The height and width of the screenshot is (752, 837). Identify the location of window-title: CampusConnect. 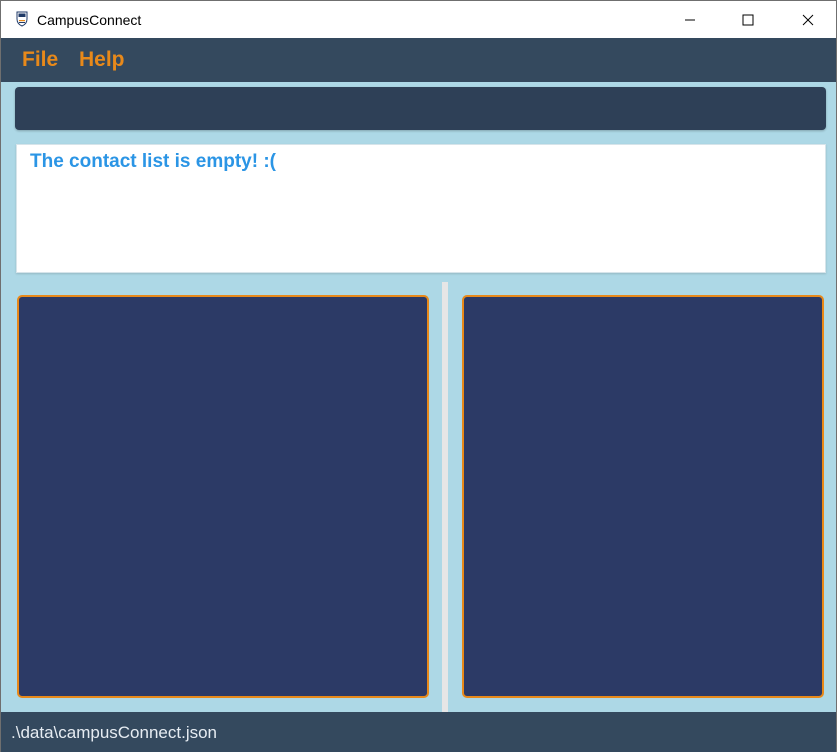
(89, 20).